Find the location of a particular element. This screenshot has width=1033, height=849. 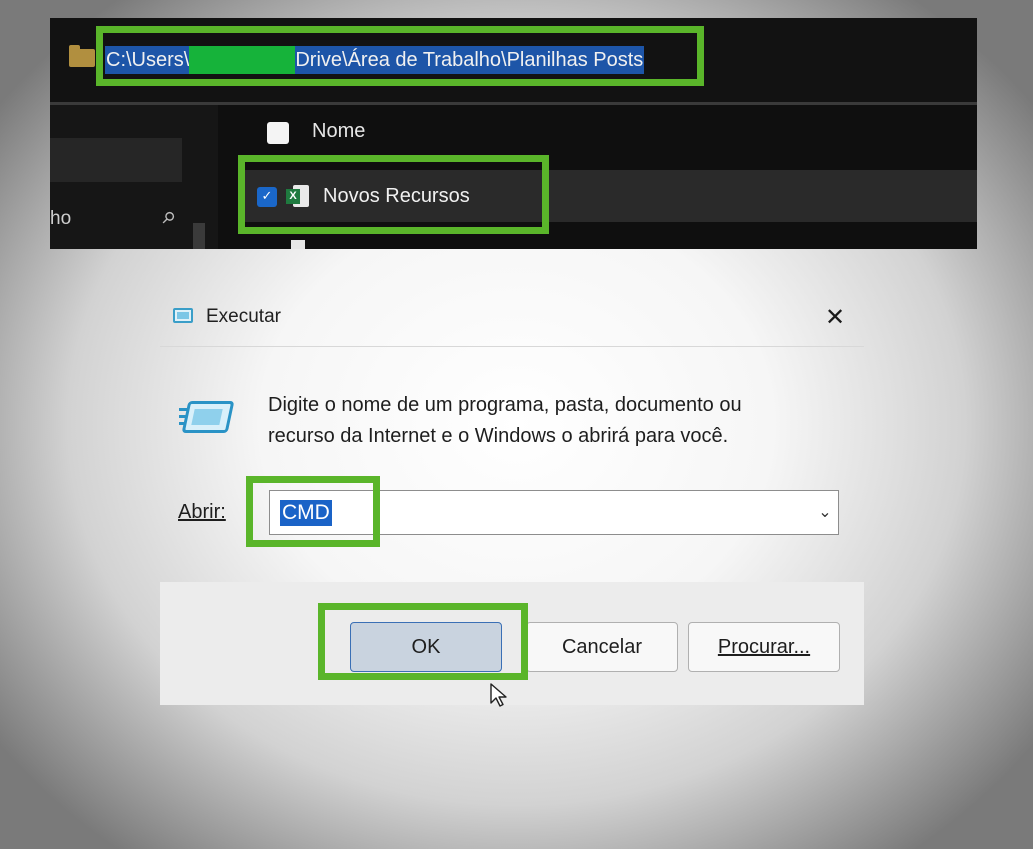

ok-highlight-box is located at coordinates (423, 641).